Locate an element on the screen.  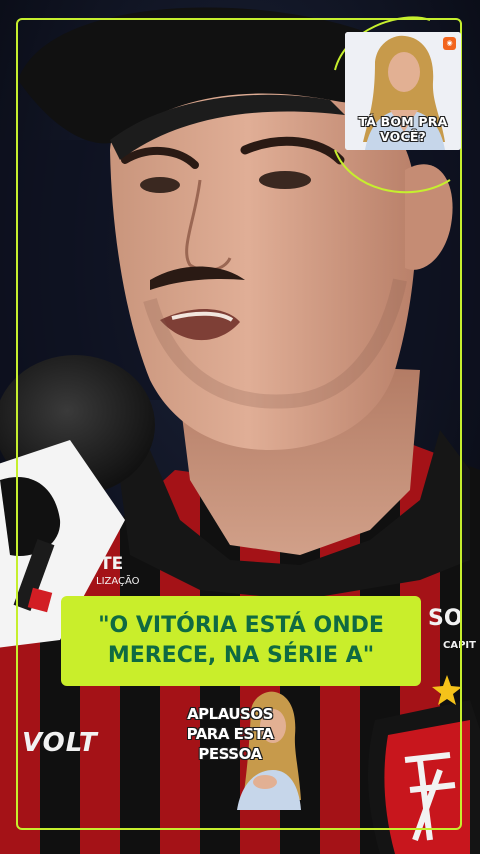
quote-banner: "O VITÓRIA ESTÁ ONDE MERECE, NA SÉRIE A" is located at coordinates (241, 641).